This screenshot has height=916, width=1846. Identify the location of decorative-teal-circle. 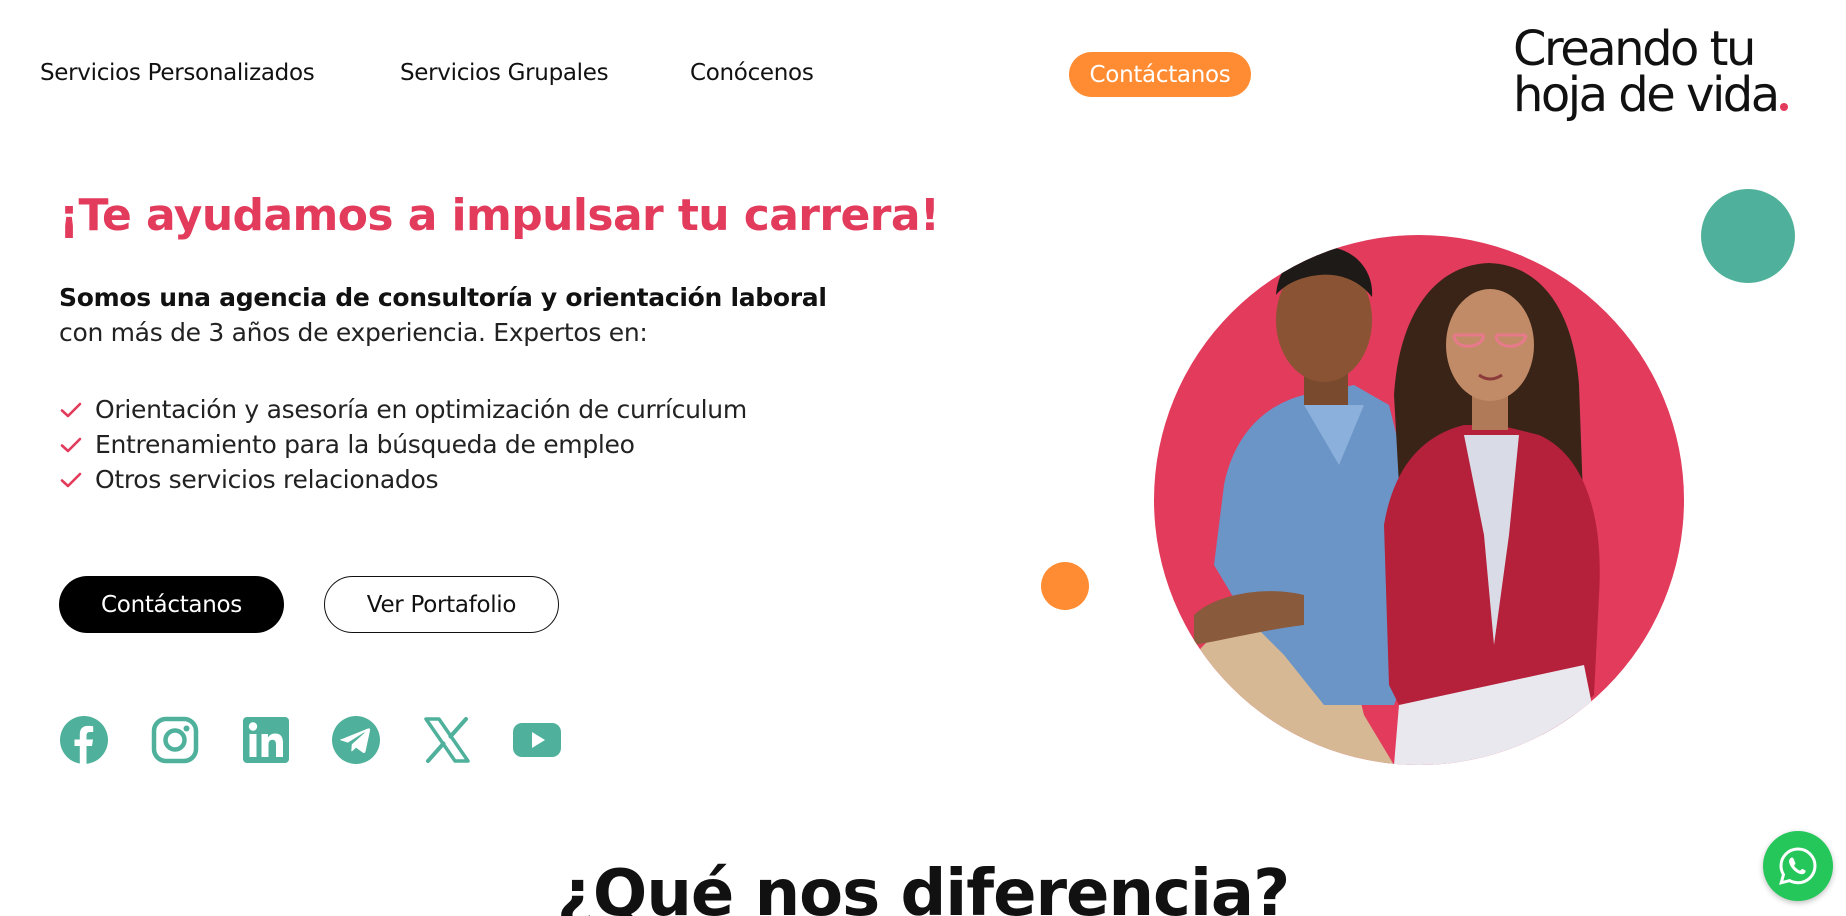
(1748, 236).